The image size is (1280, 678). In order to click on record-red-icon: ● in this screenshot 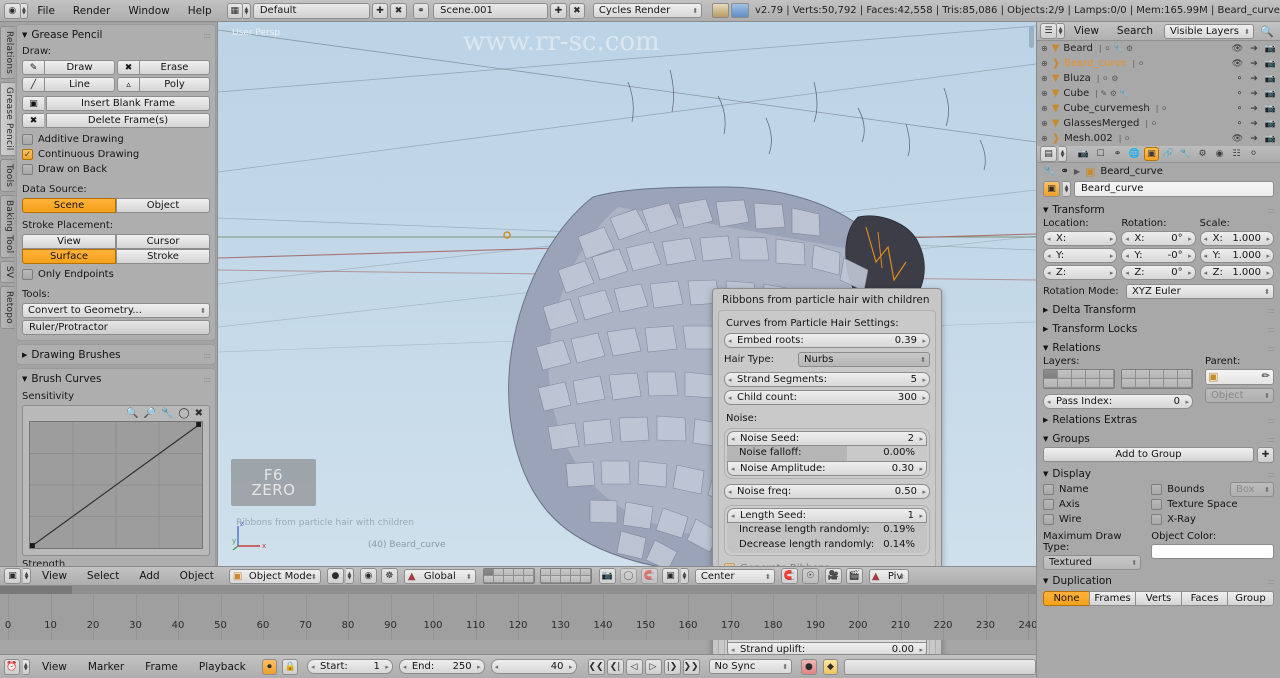, I will do `click(809, 666)`.